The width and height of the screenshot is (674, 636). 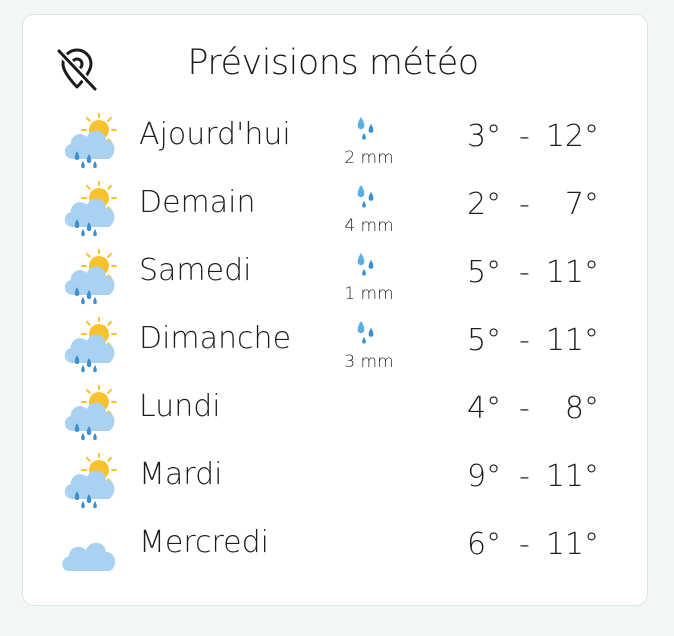 I want to click on temp-max: 8°, so click(x=581, y=408).